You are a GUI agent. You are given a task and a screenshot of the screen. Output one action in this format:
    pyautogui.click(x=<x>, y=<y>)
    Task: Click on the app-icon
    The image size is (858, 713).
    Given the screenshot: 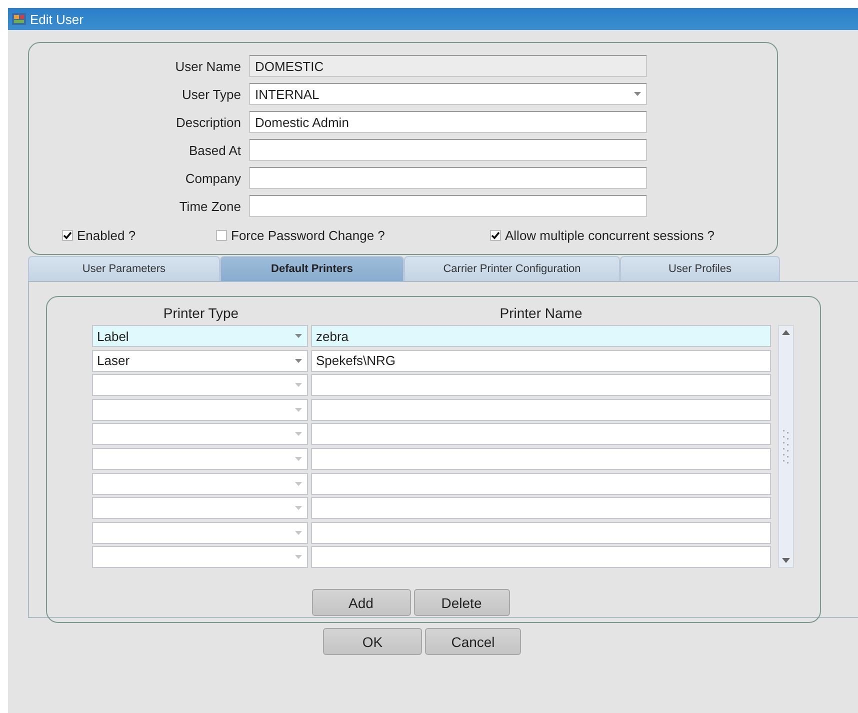 What is the action you would take?
    pyautogui.click(x=19, y=19)
    